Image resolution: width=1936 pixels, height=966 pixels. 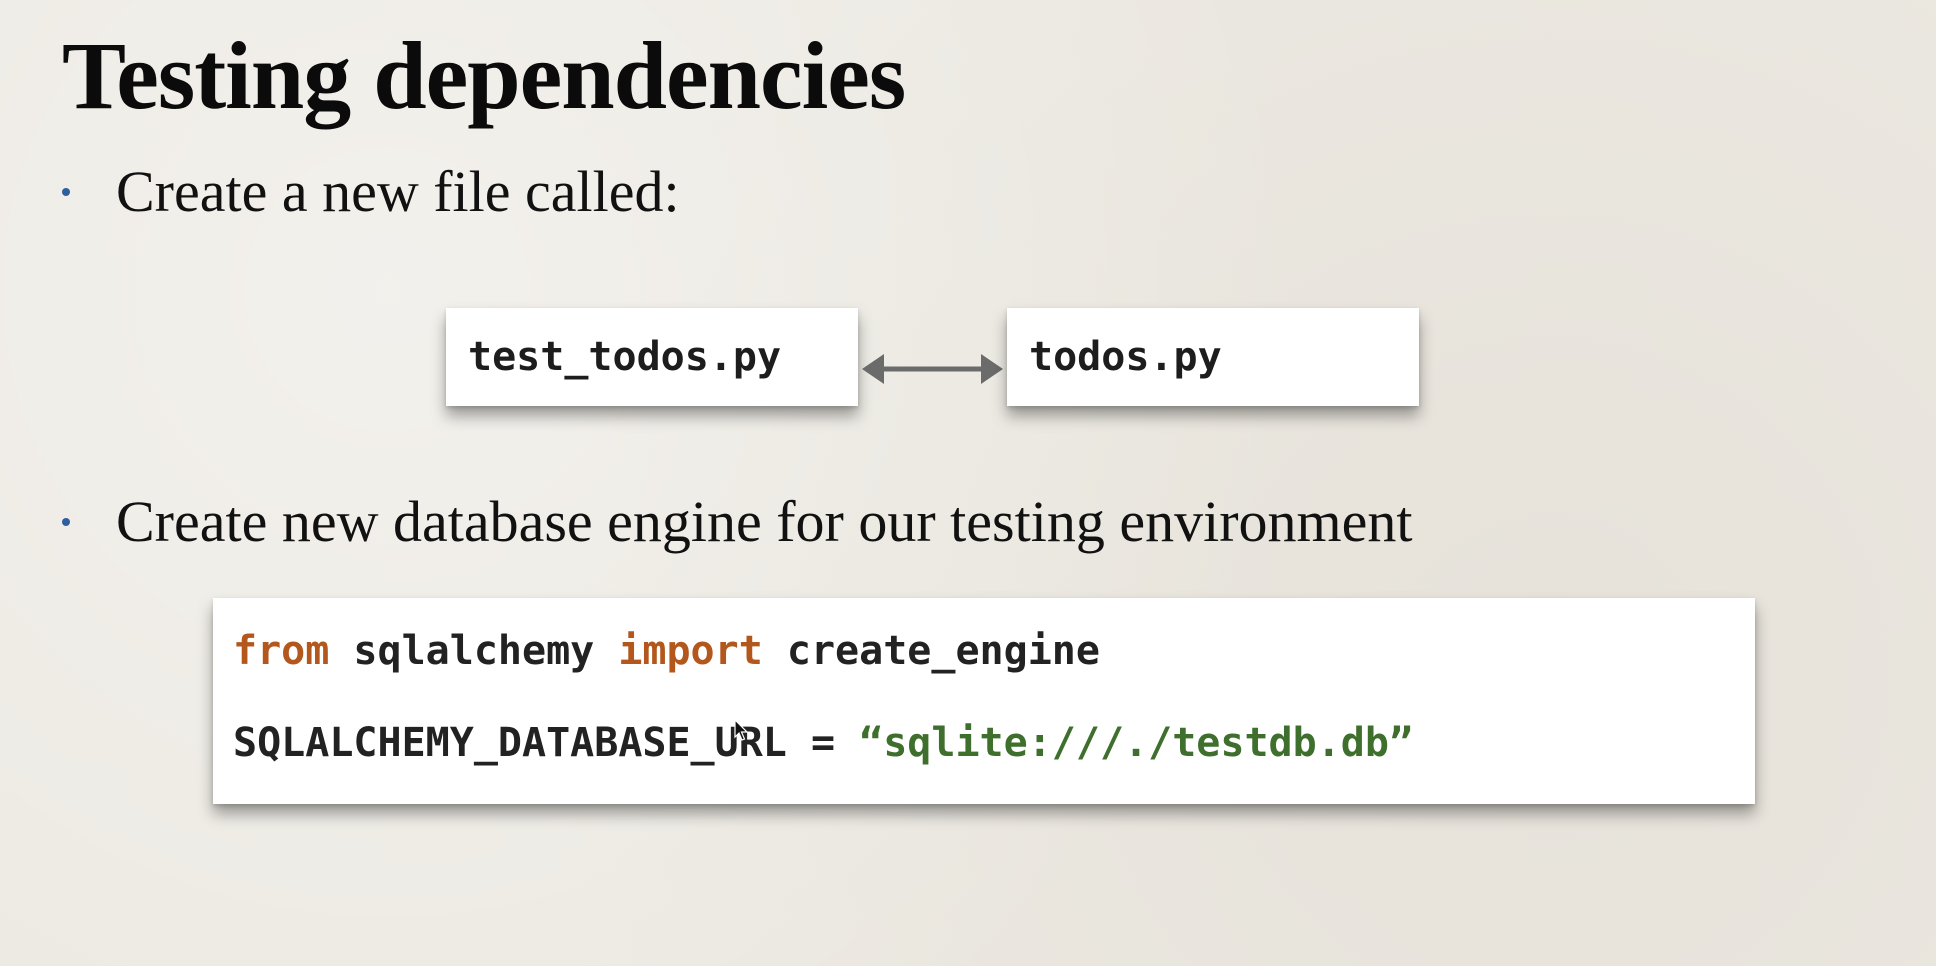 I want to click on code-string-value: “sqlite:///./testdb.db”, so click(x=1136, y=743).